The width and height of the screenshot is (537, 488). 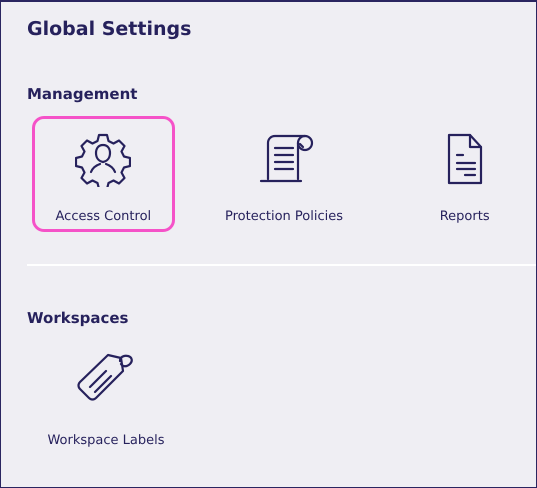 What do you see at coordinates (106, 398) in the screenshot?
I see `settings-tile: Workspace Labels` at bounding box center [106, 398].